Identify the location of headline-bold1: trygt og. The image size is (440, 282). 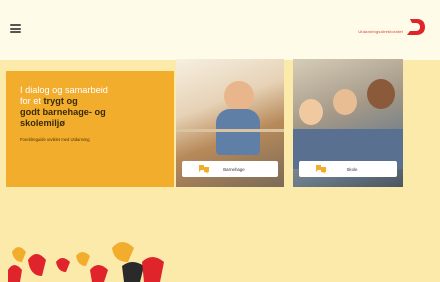
(60, 101).